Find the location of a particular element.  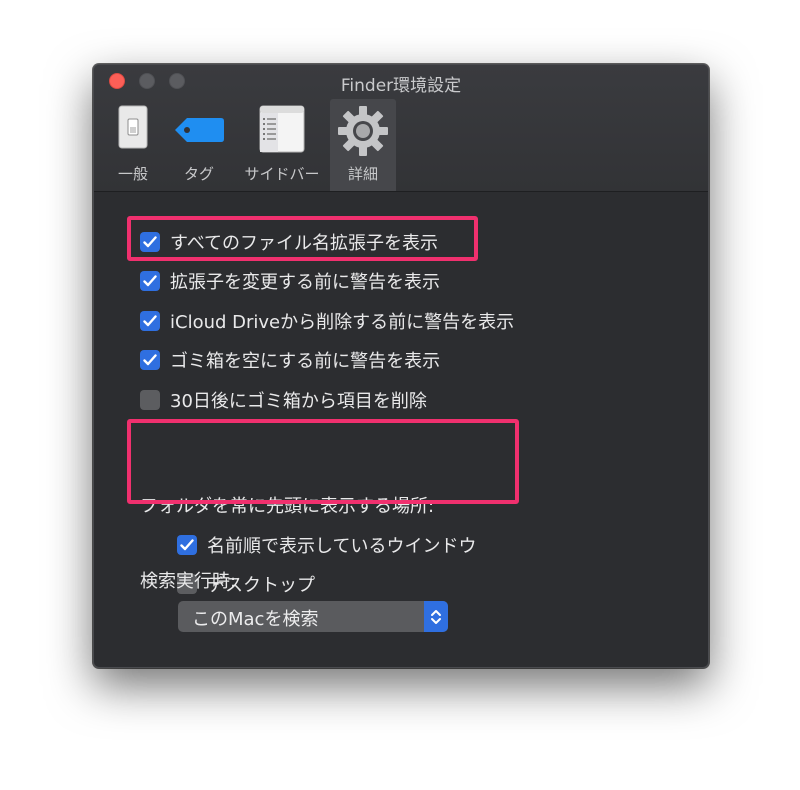

tab-label: 詳細 is located at coordinates (362, 174).